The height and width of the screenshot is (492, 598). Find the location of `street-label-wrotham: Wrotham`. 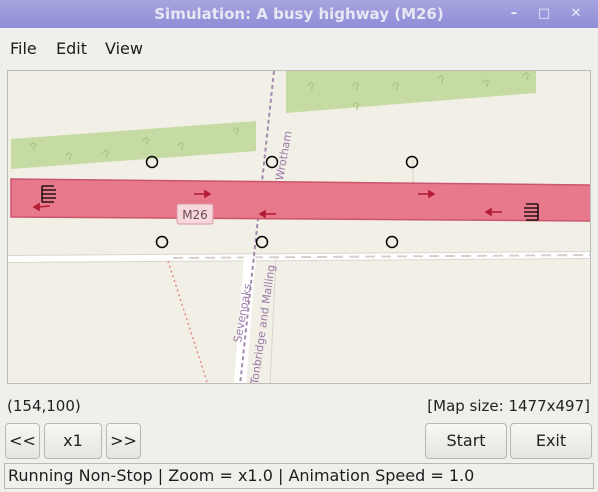

street-label-wrotham: Wrotham is located at coordinates (284, 156).